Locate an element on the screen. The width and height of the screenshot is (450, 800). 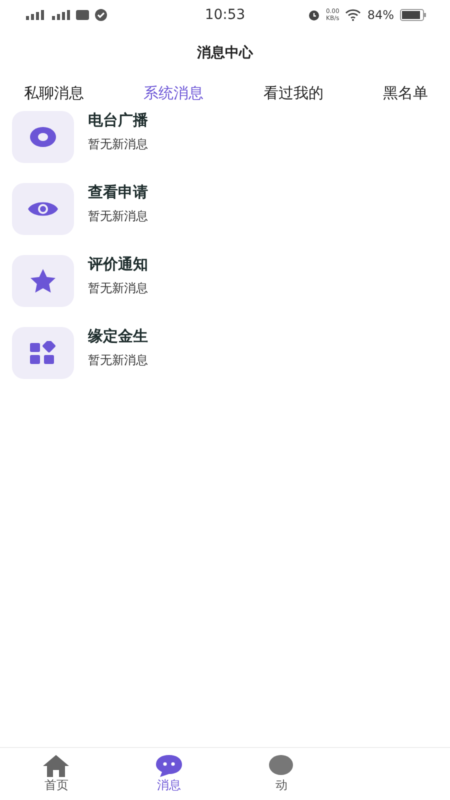
chat-icon is located at coordinates (169, 765).